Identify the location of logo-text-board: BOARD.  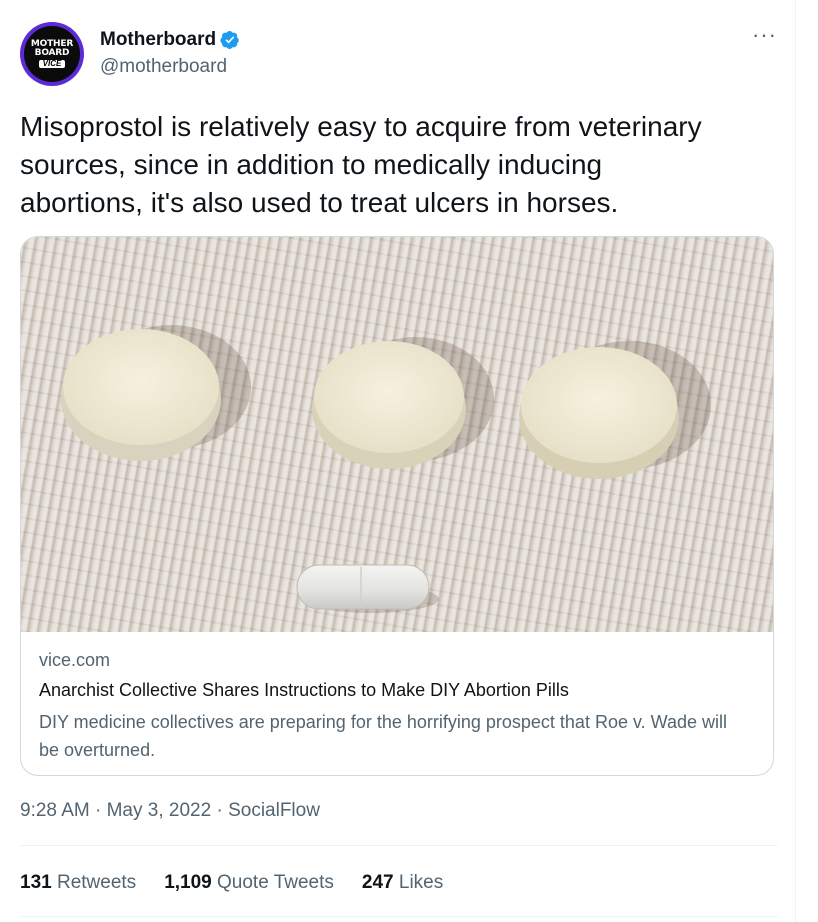
(52, 53).